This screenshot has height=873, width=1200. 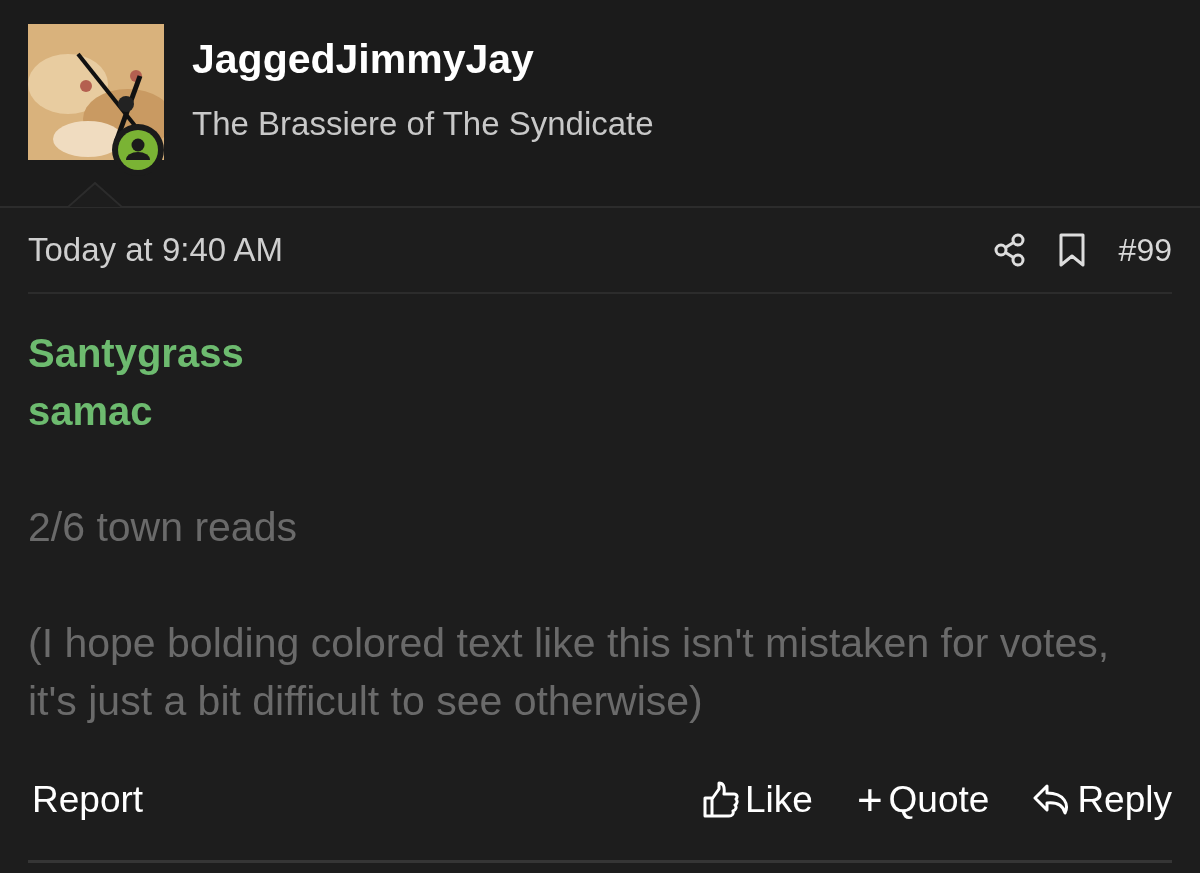 What do you see at coordinates (423, 124) in the screenshot?
I see `user-title: The Brassiere of The Syndicate` at bounding box center [423, 124].